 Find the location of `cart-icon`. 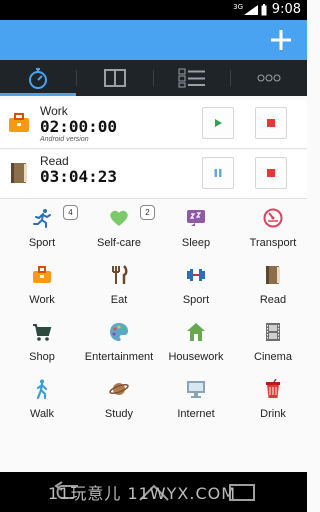

cart-icon is located at coordinates (42, 332).